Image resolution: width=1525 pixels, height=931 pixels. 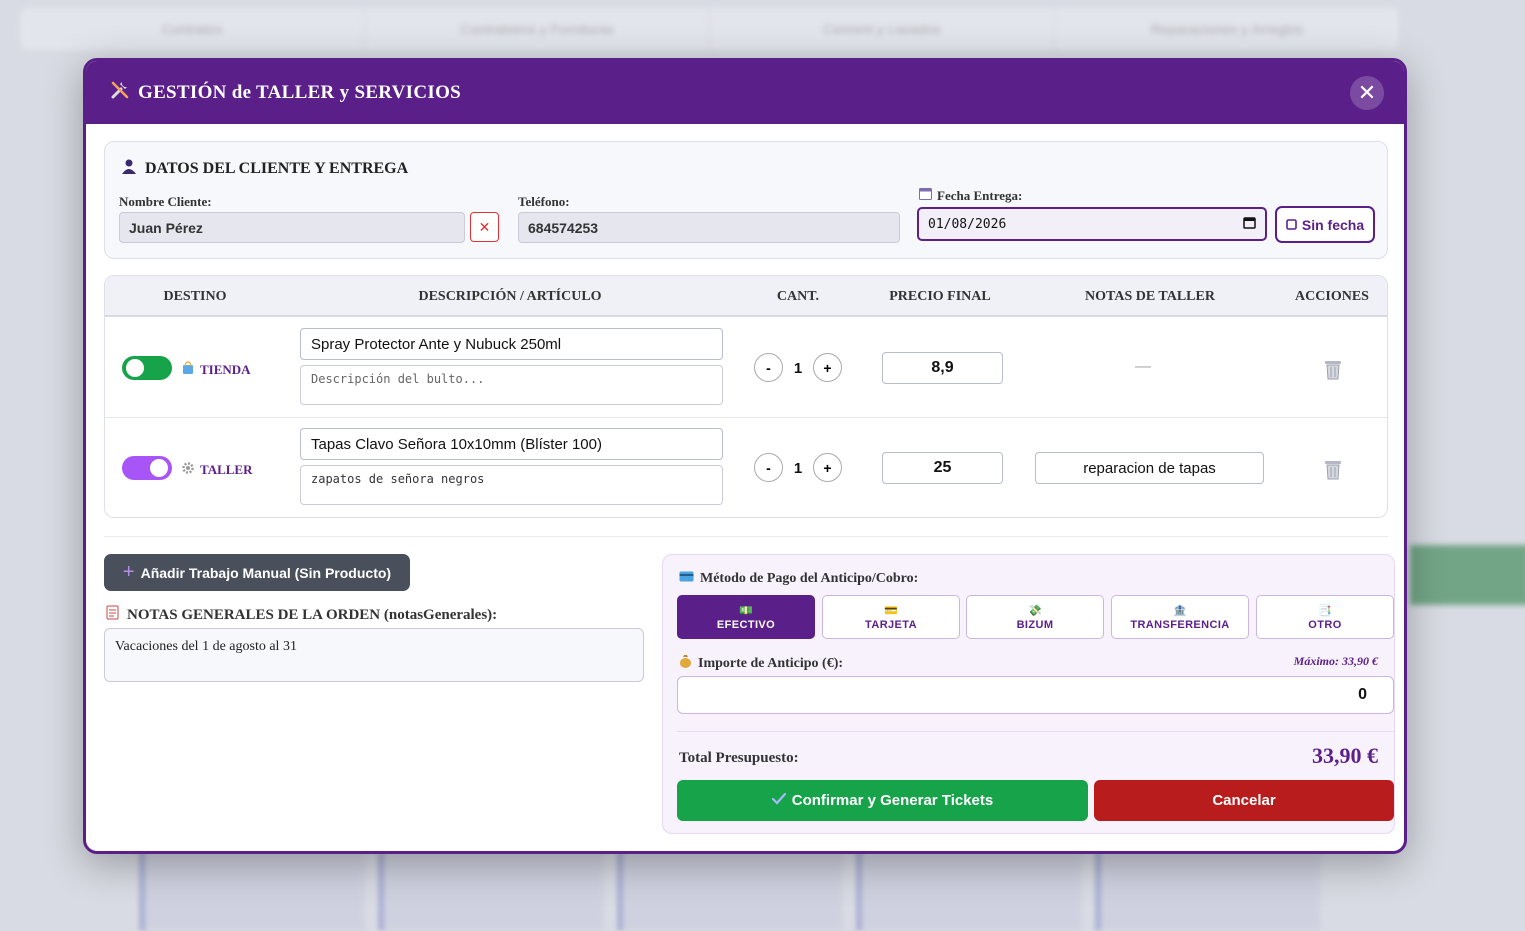 What do you see at coordinates (1180, 610) in the screenshot?
I see `bank-icon: 🏦` at bounding box center [1180, 610].